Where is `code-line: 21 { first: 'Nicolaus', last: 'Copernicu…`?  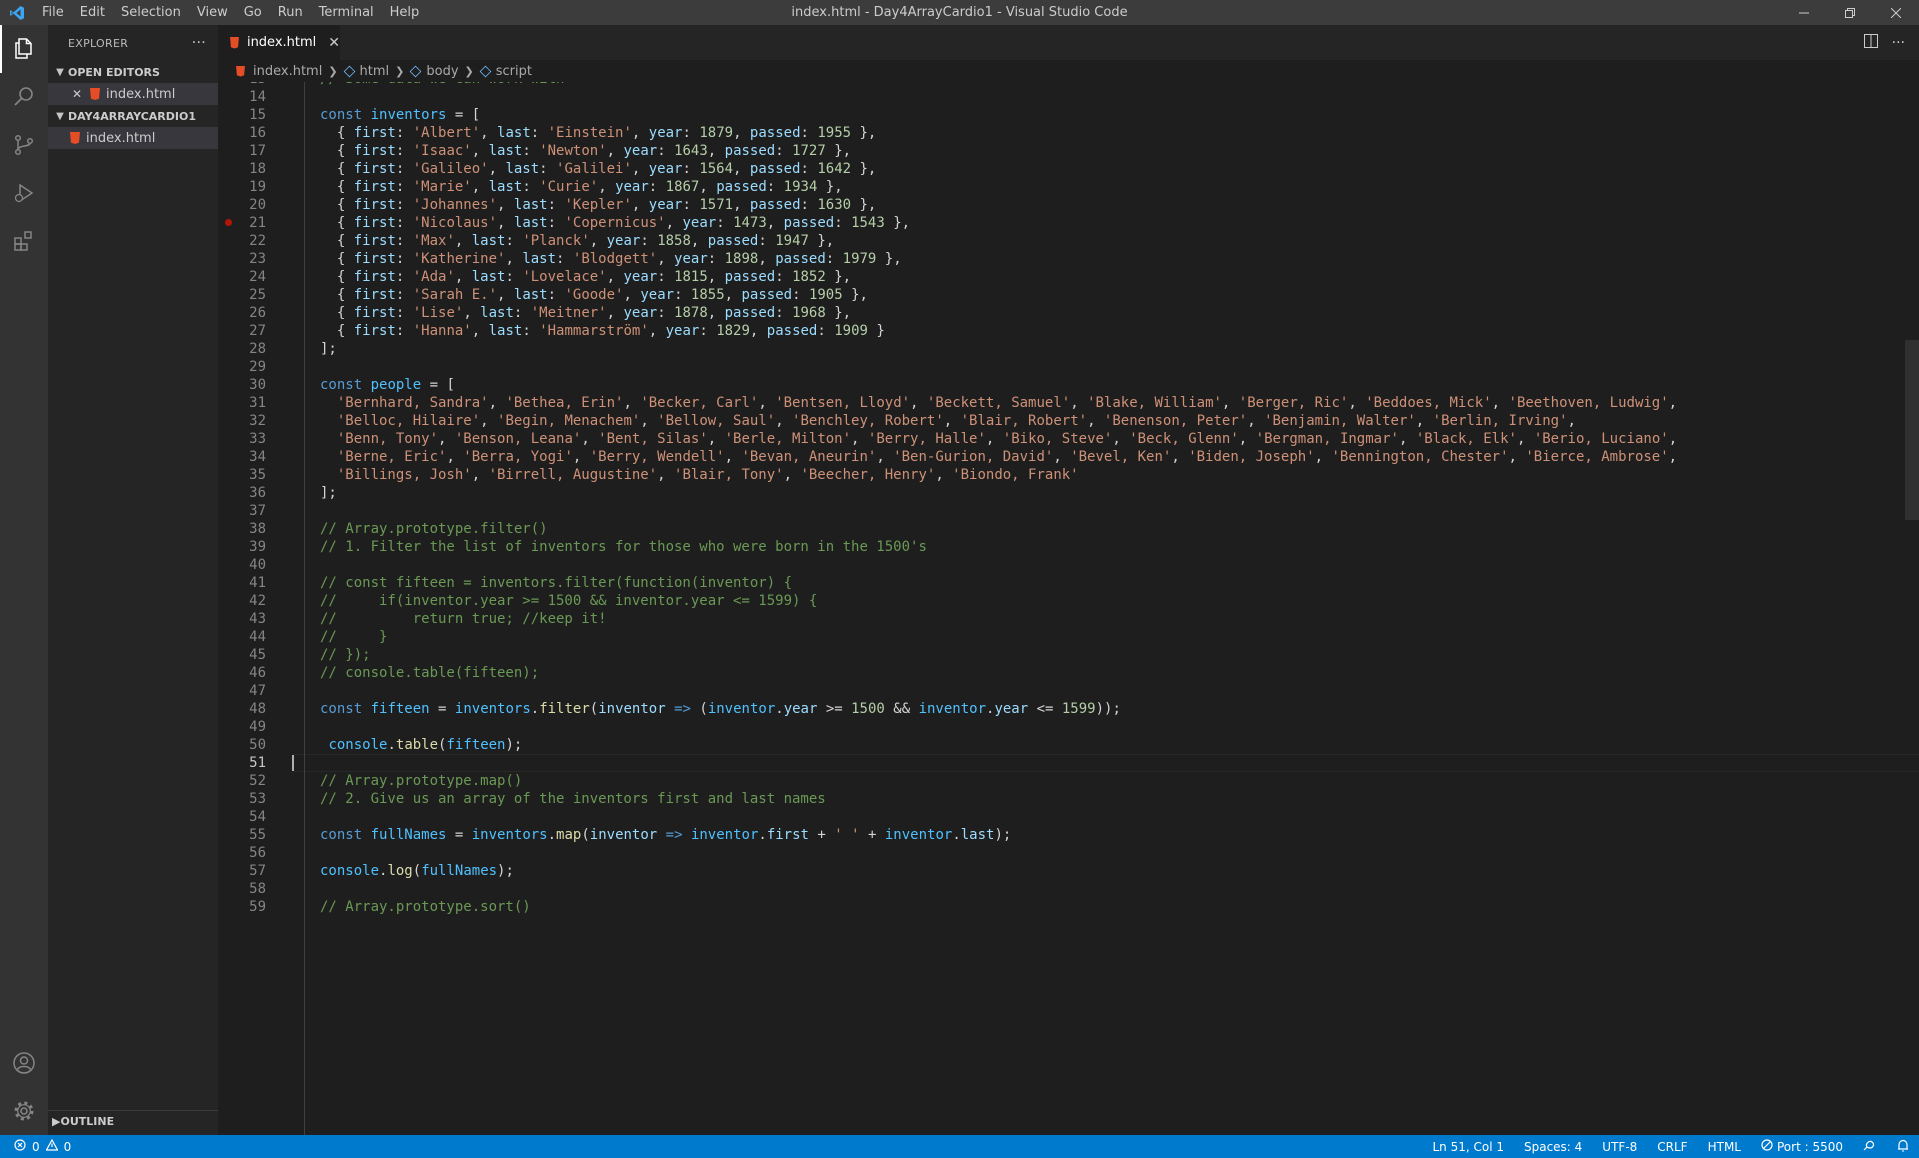 code-line: 21 { first: 'Nicolaus', last: 'Copernicu… is located at coordinates (1068, 223).